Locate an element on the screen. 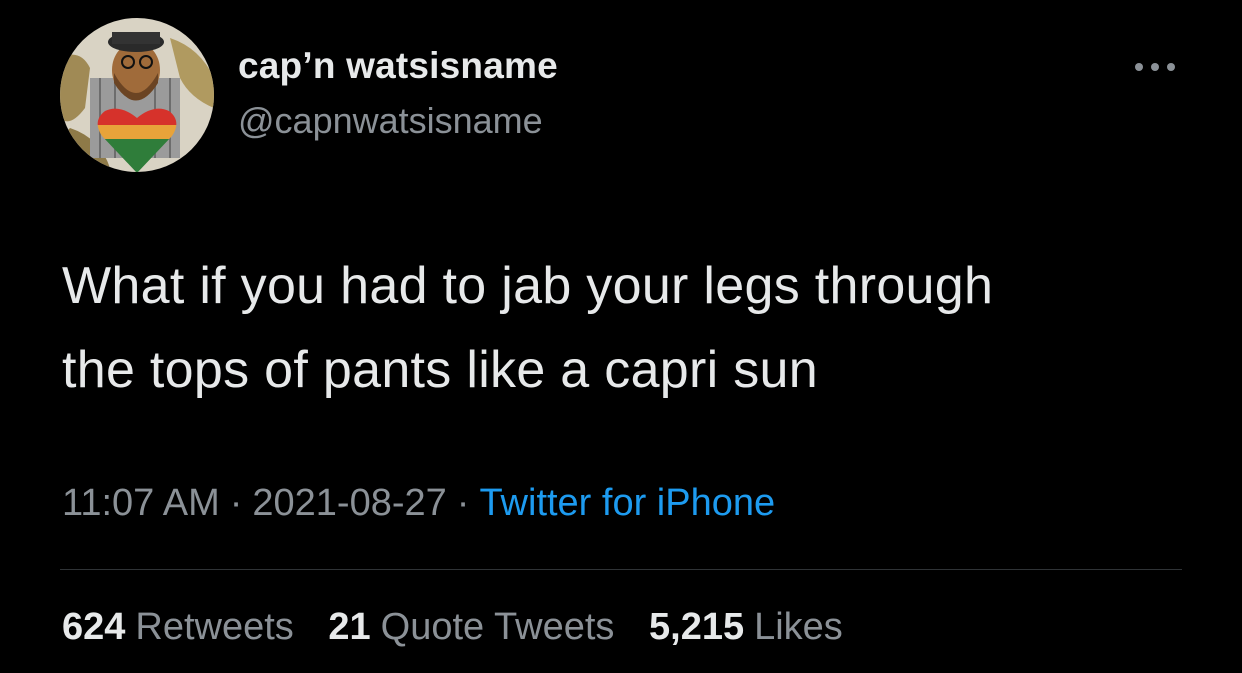  more-options-button is located at coordinates (1155, 67).